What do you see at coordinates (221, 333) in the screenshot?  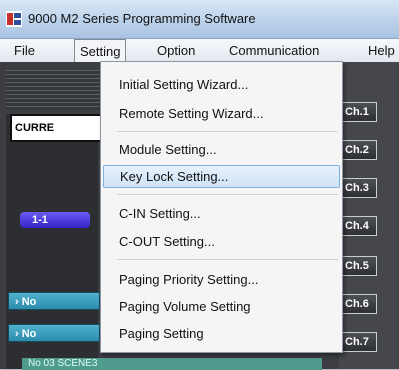 I see `menu-item-paging-setting: Paging Setting` at bounding box center [221, 333].